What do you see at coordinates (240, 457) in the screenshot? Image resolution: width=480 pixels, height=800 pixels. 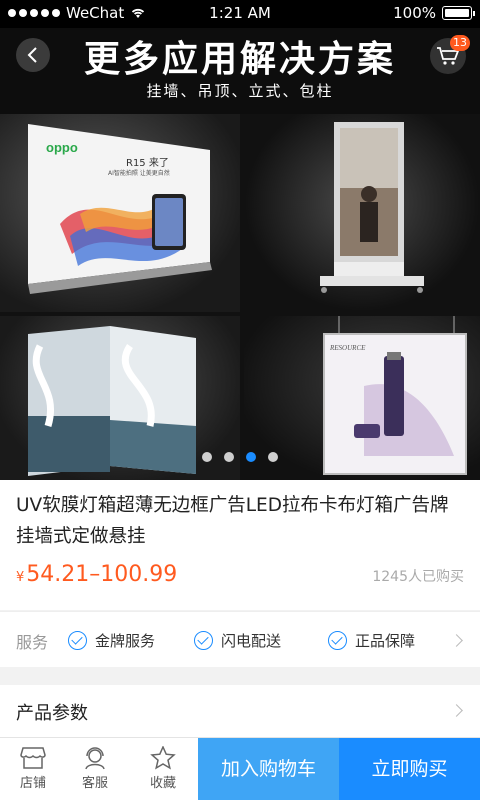 I see `carousel-indicator` at bounding box center [240, 457].